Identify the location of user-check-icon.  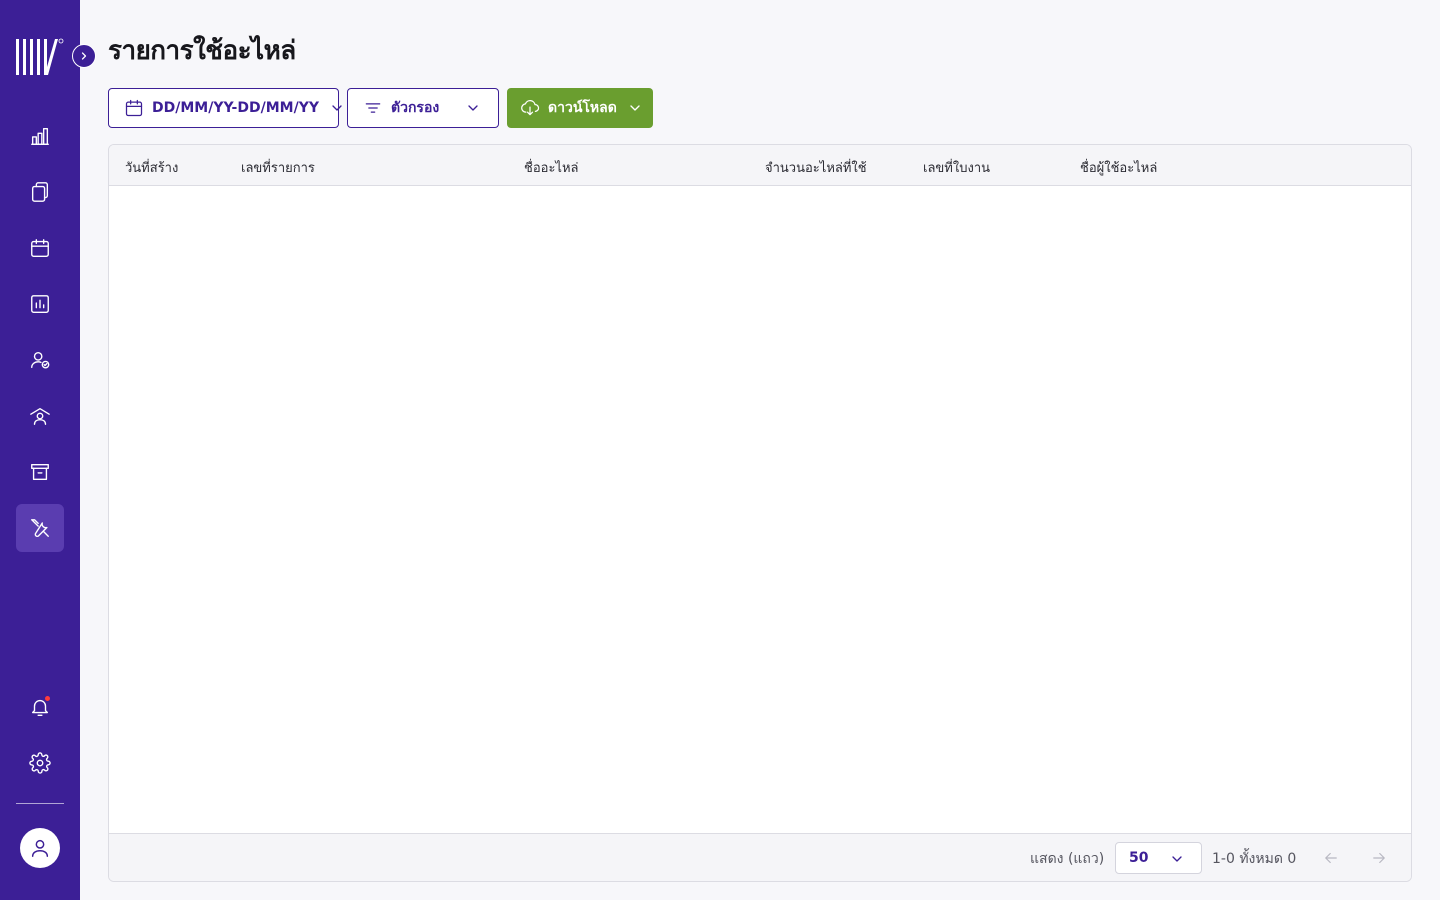
(40, 360).